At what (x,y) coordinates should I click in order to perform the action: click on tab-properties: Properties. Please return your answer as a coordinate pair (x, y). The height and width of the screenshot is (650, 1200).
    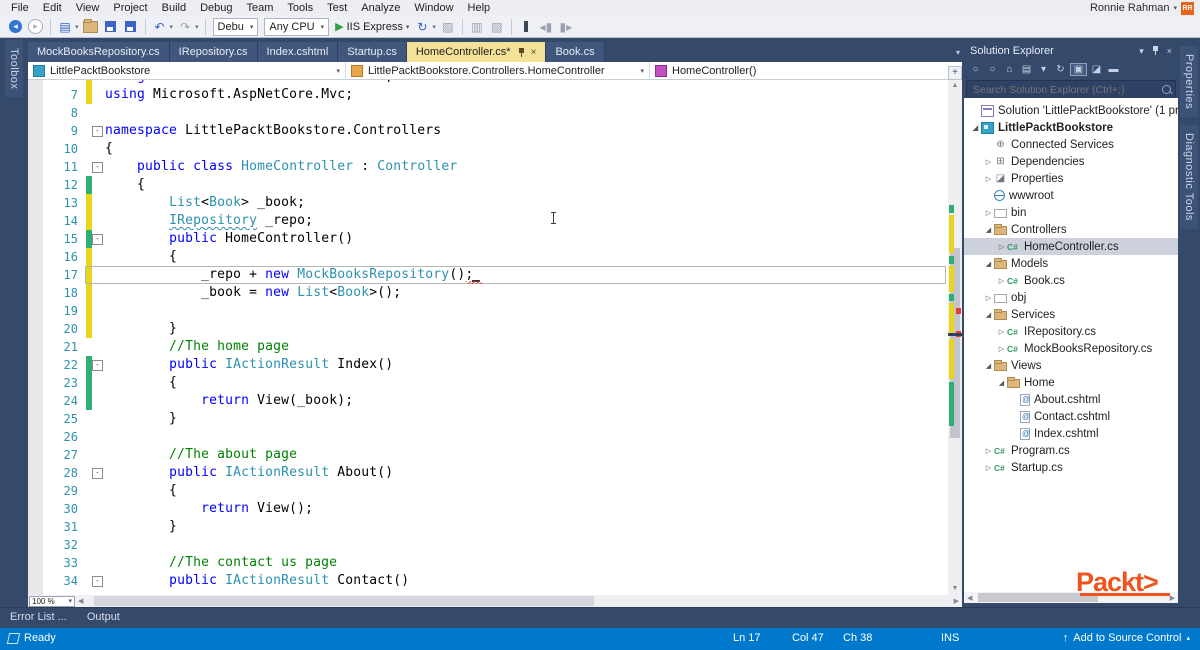
    Looking at the image, I should click on (1189, 82).